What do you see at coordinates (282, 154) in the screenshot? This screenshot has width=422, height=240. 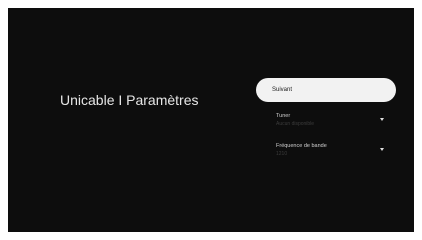 I see `band-frequency-value: 1210` at bounding box center [282, 154].